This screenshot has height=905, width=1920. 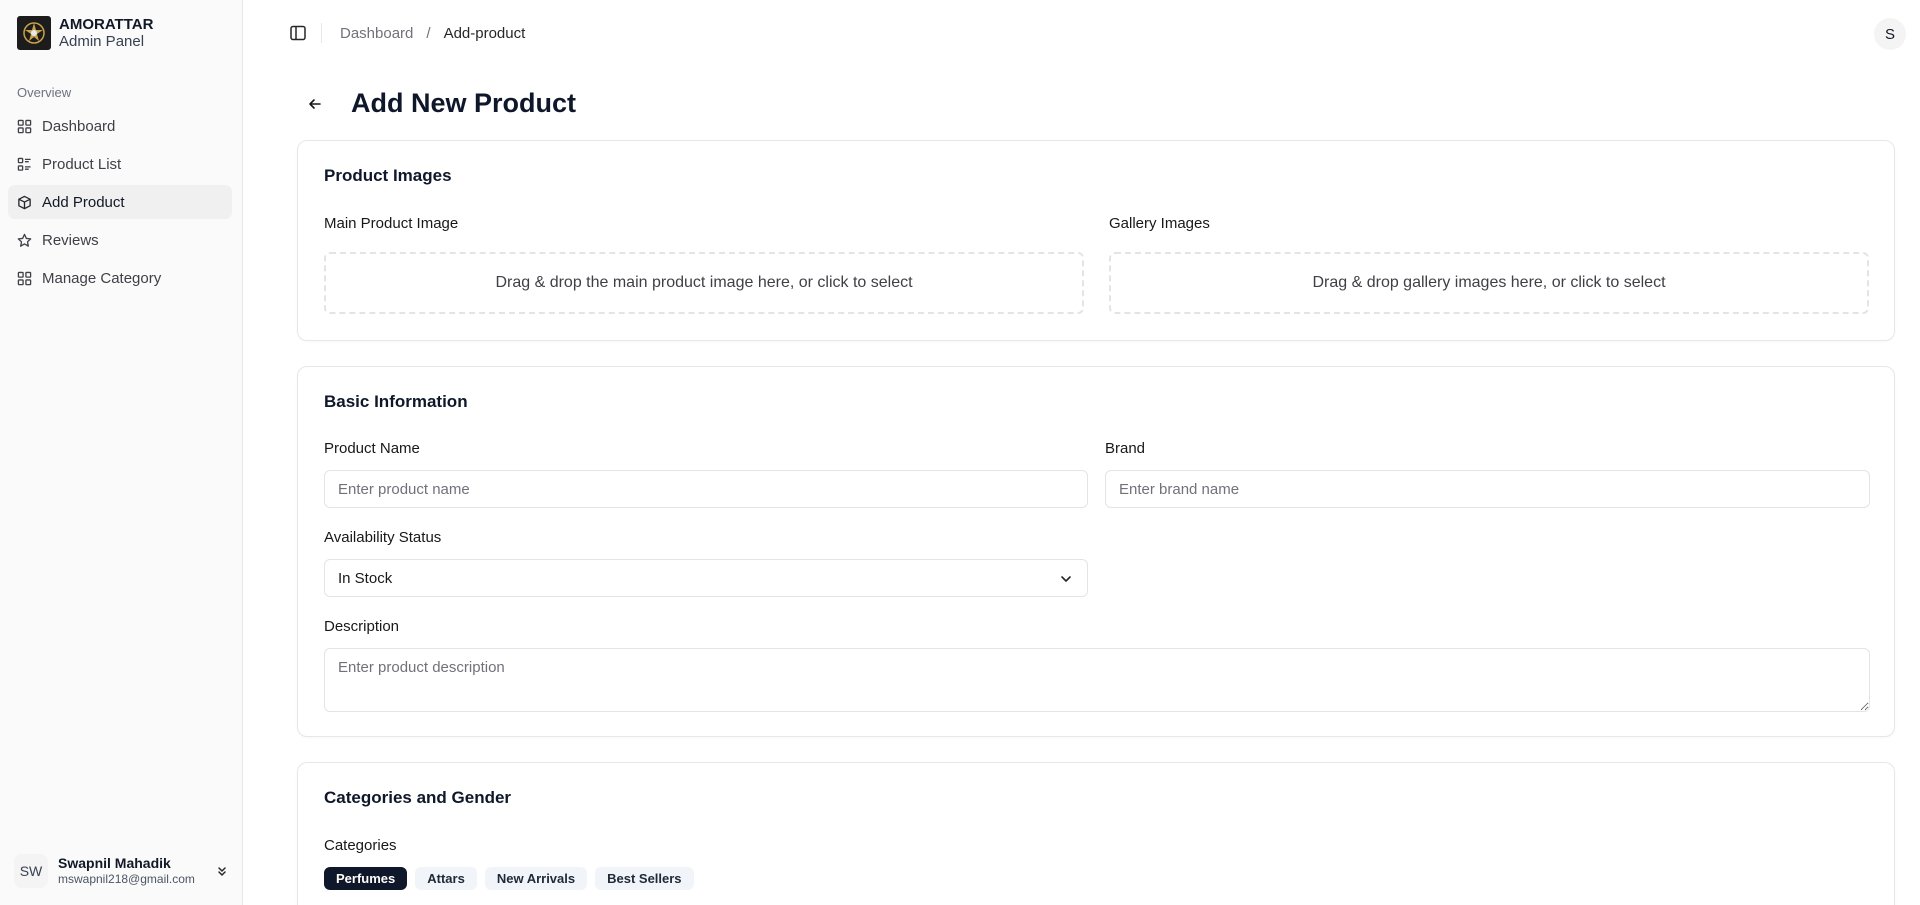 I want to click on category-chip-best-sellers: Best Sellers, so click(x=644, y=878).